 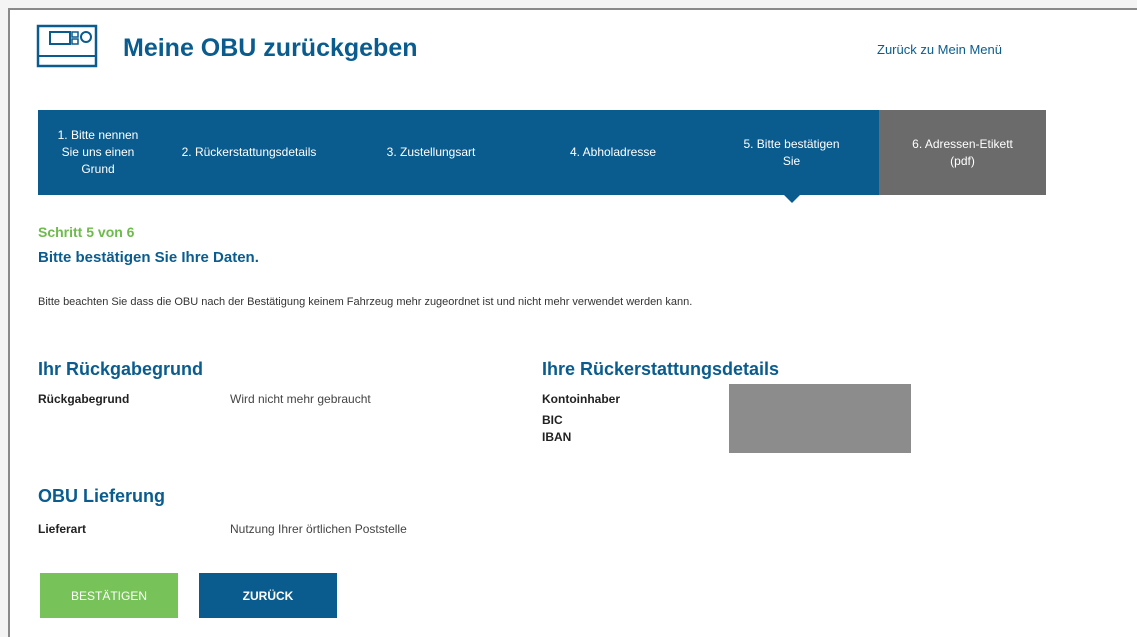 I want to click on delivery-type-label: Lieferart, so click(x=62, y=529).